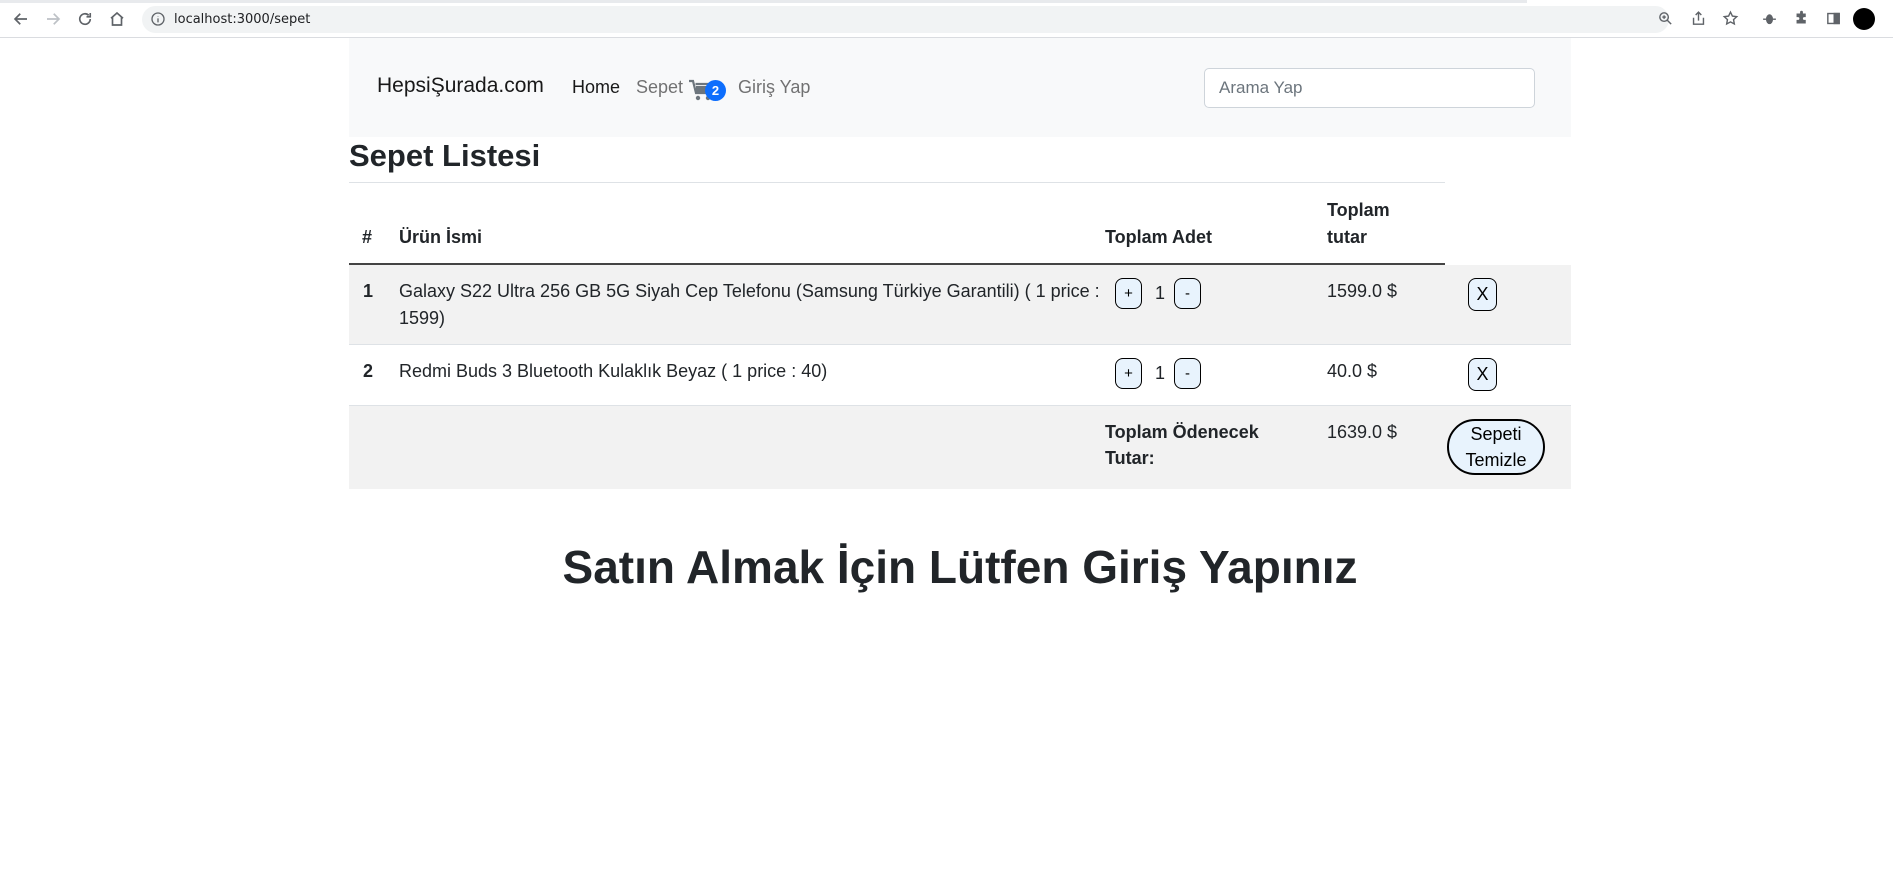 The height and width of the screenshot is (877, 1893). I want to click on row-product-name-cont: 1599), so click(422, 318).